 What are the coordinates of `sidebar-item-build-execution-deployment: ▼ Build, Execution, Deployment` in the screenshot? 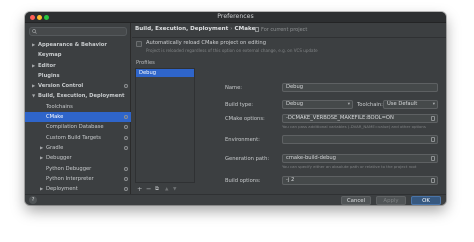 It's located at (78, 96).